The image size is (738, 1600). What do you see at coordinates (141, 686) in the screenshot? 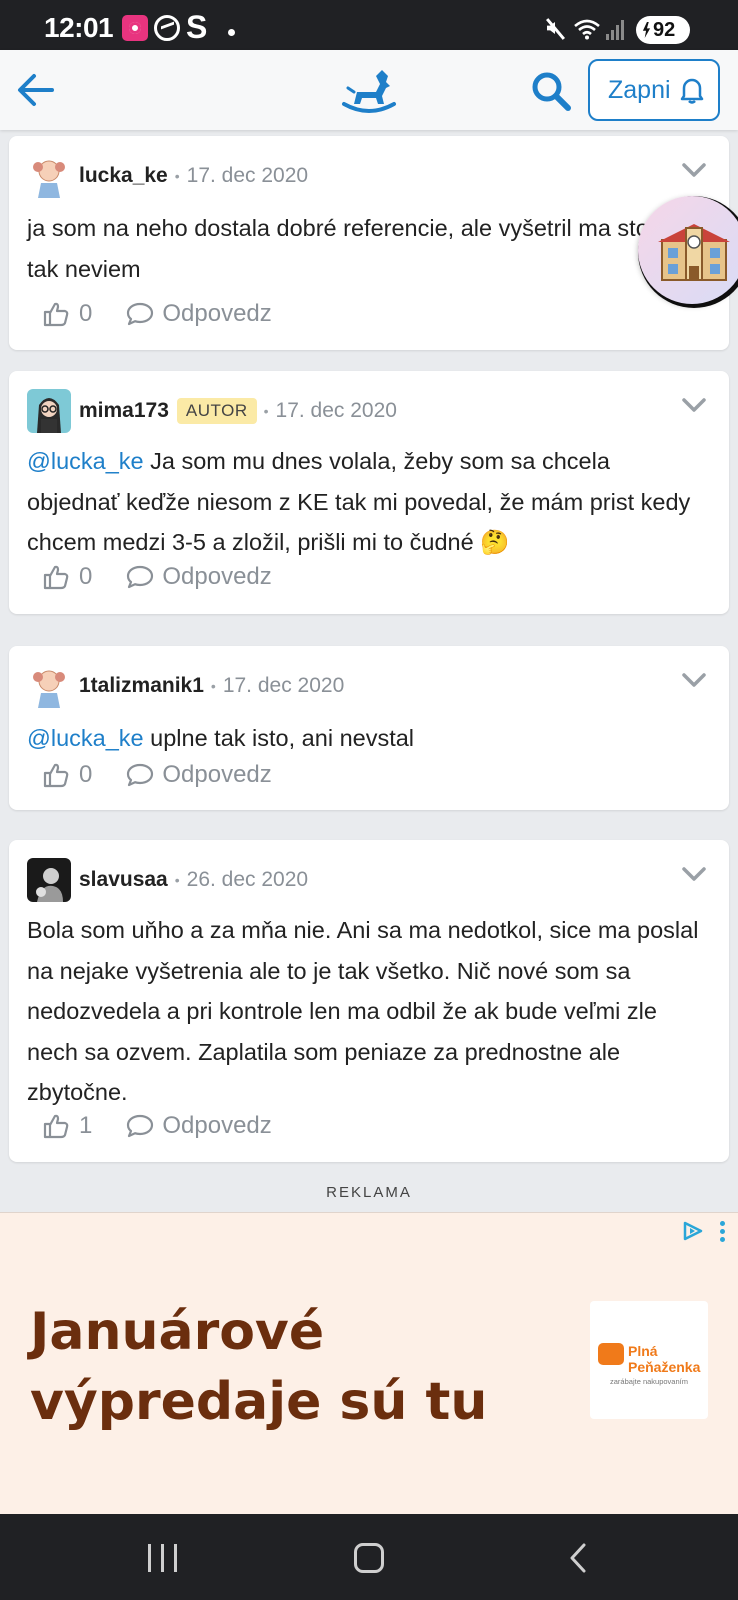
I see `comment-author: 1talizmanik1` at bounding box center [141, 686].